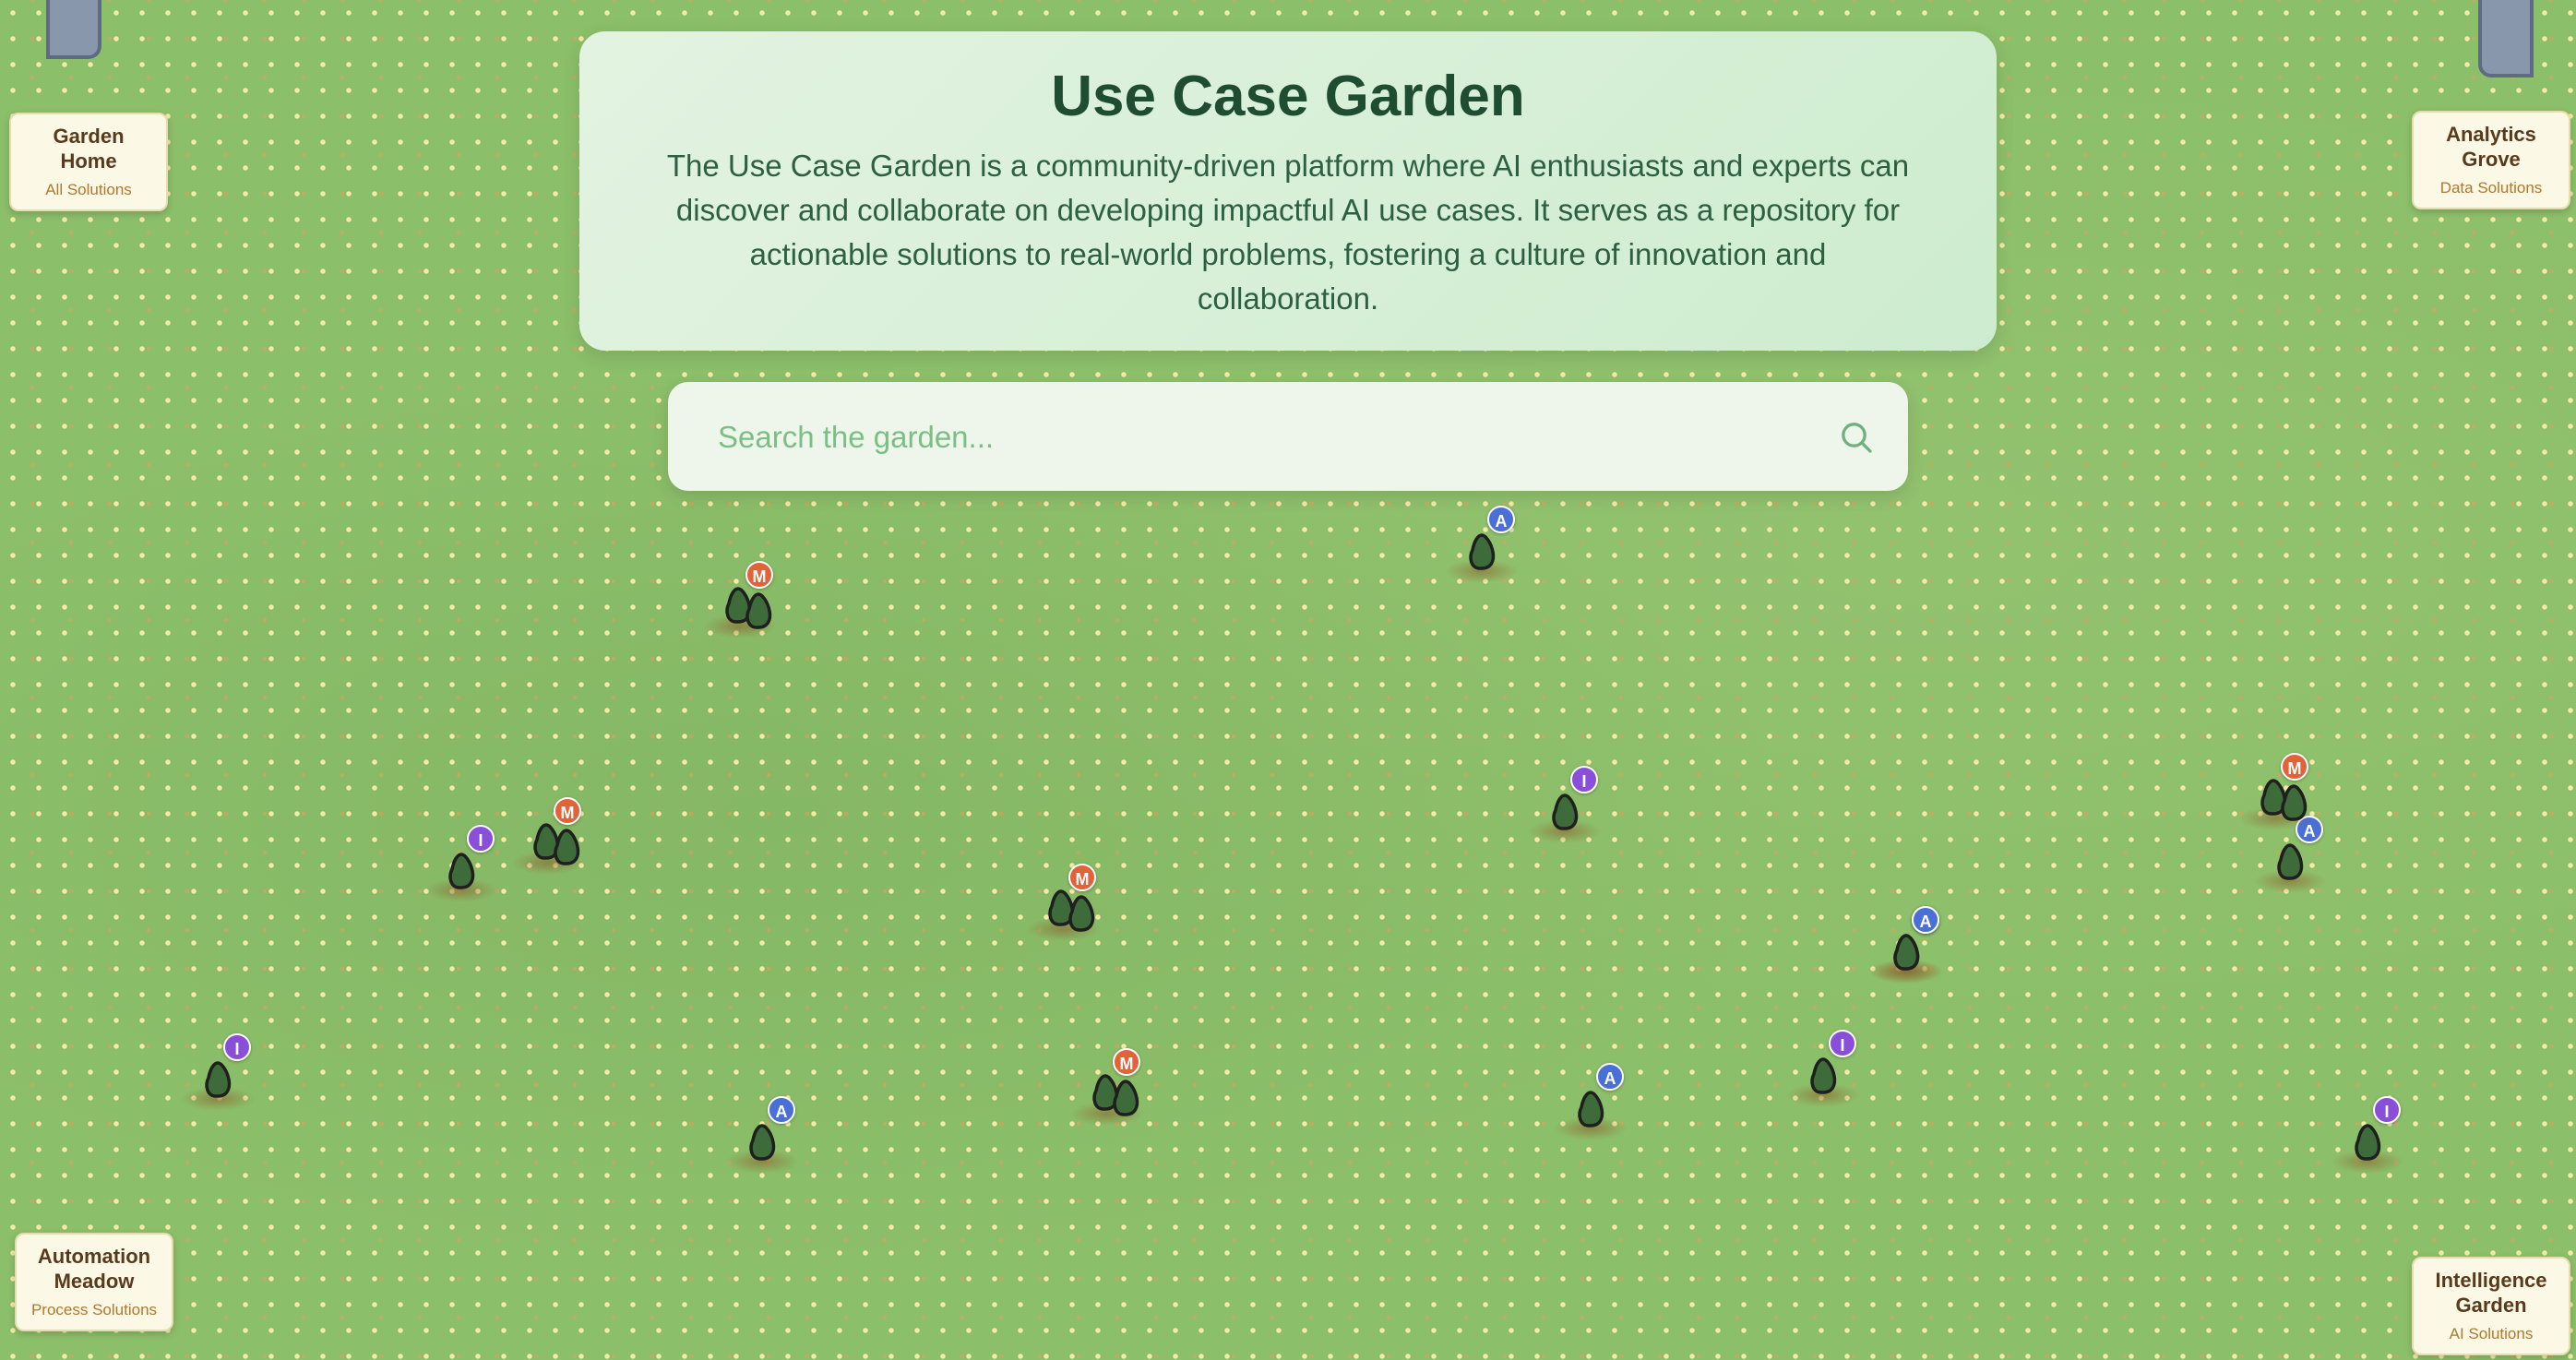 The width and height of the screenshot is (2576, 1360). Describe the element at coordinates (1225, 437) in the screenshot. I see `search-input` at that location.